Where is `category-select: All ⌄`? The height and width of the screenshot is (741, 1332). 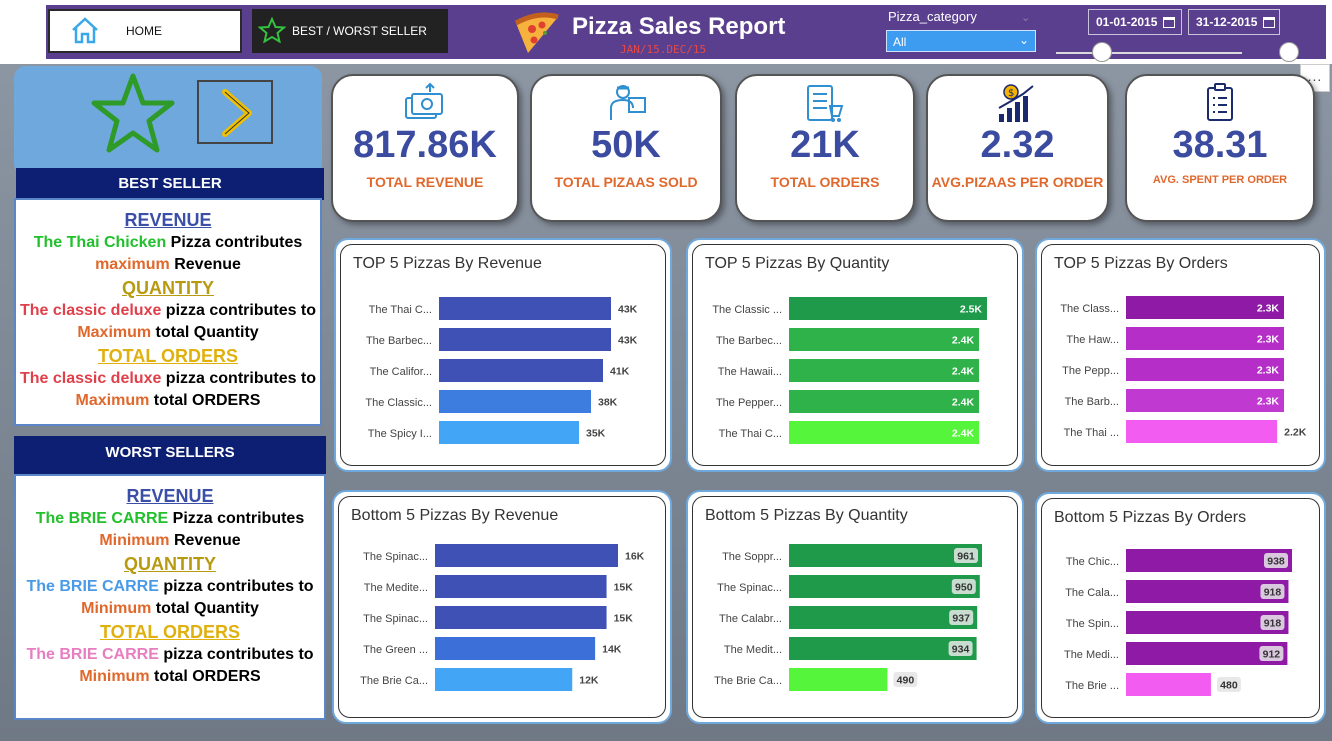 category-select: All ⌄ is located at coordinates (961, 41).